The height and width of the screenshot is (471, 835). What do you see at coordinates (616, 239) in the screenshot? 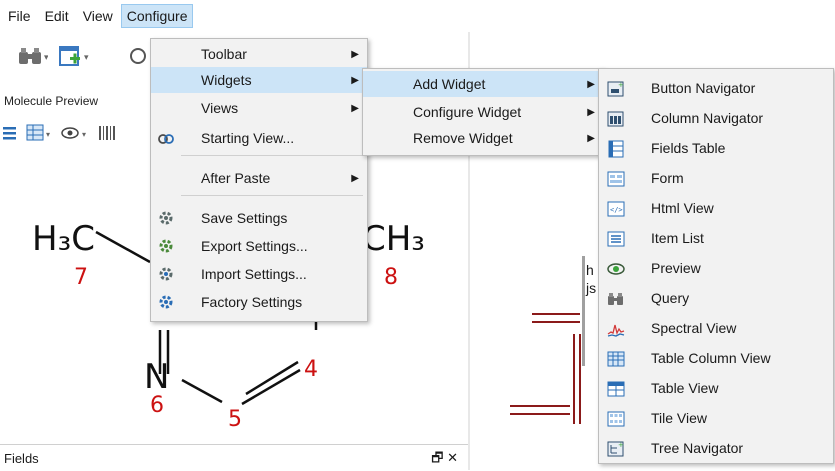
I see `item-list-icon` at bounding box center [616, 239].